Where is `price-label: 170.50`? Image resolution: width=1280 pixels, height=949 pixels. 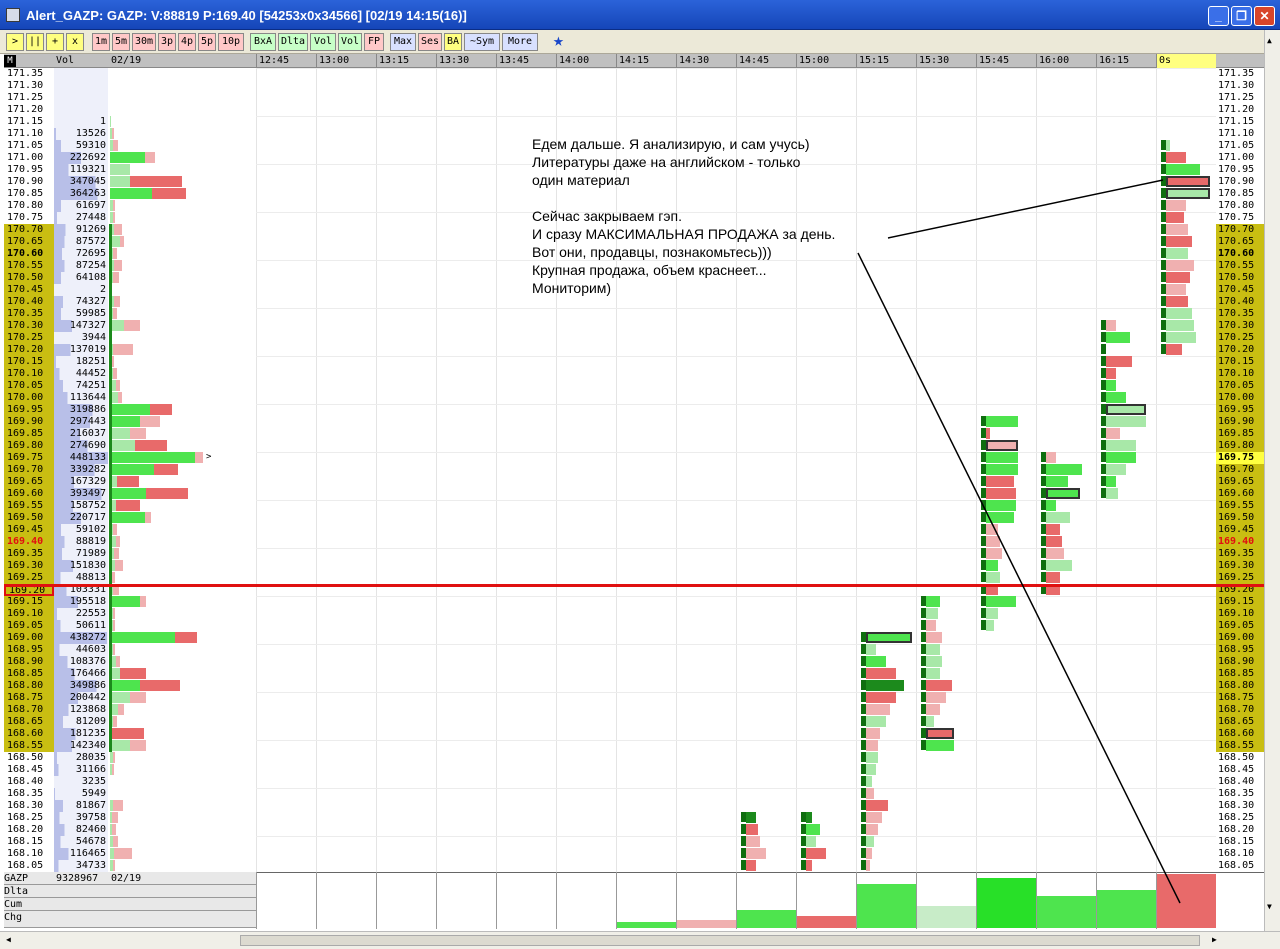 price-label: 170.50 is located at coordinates (29, 278).